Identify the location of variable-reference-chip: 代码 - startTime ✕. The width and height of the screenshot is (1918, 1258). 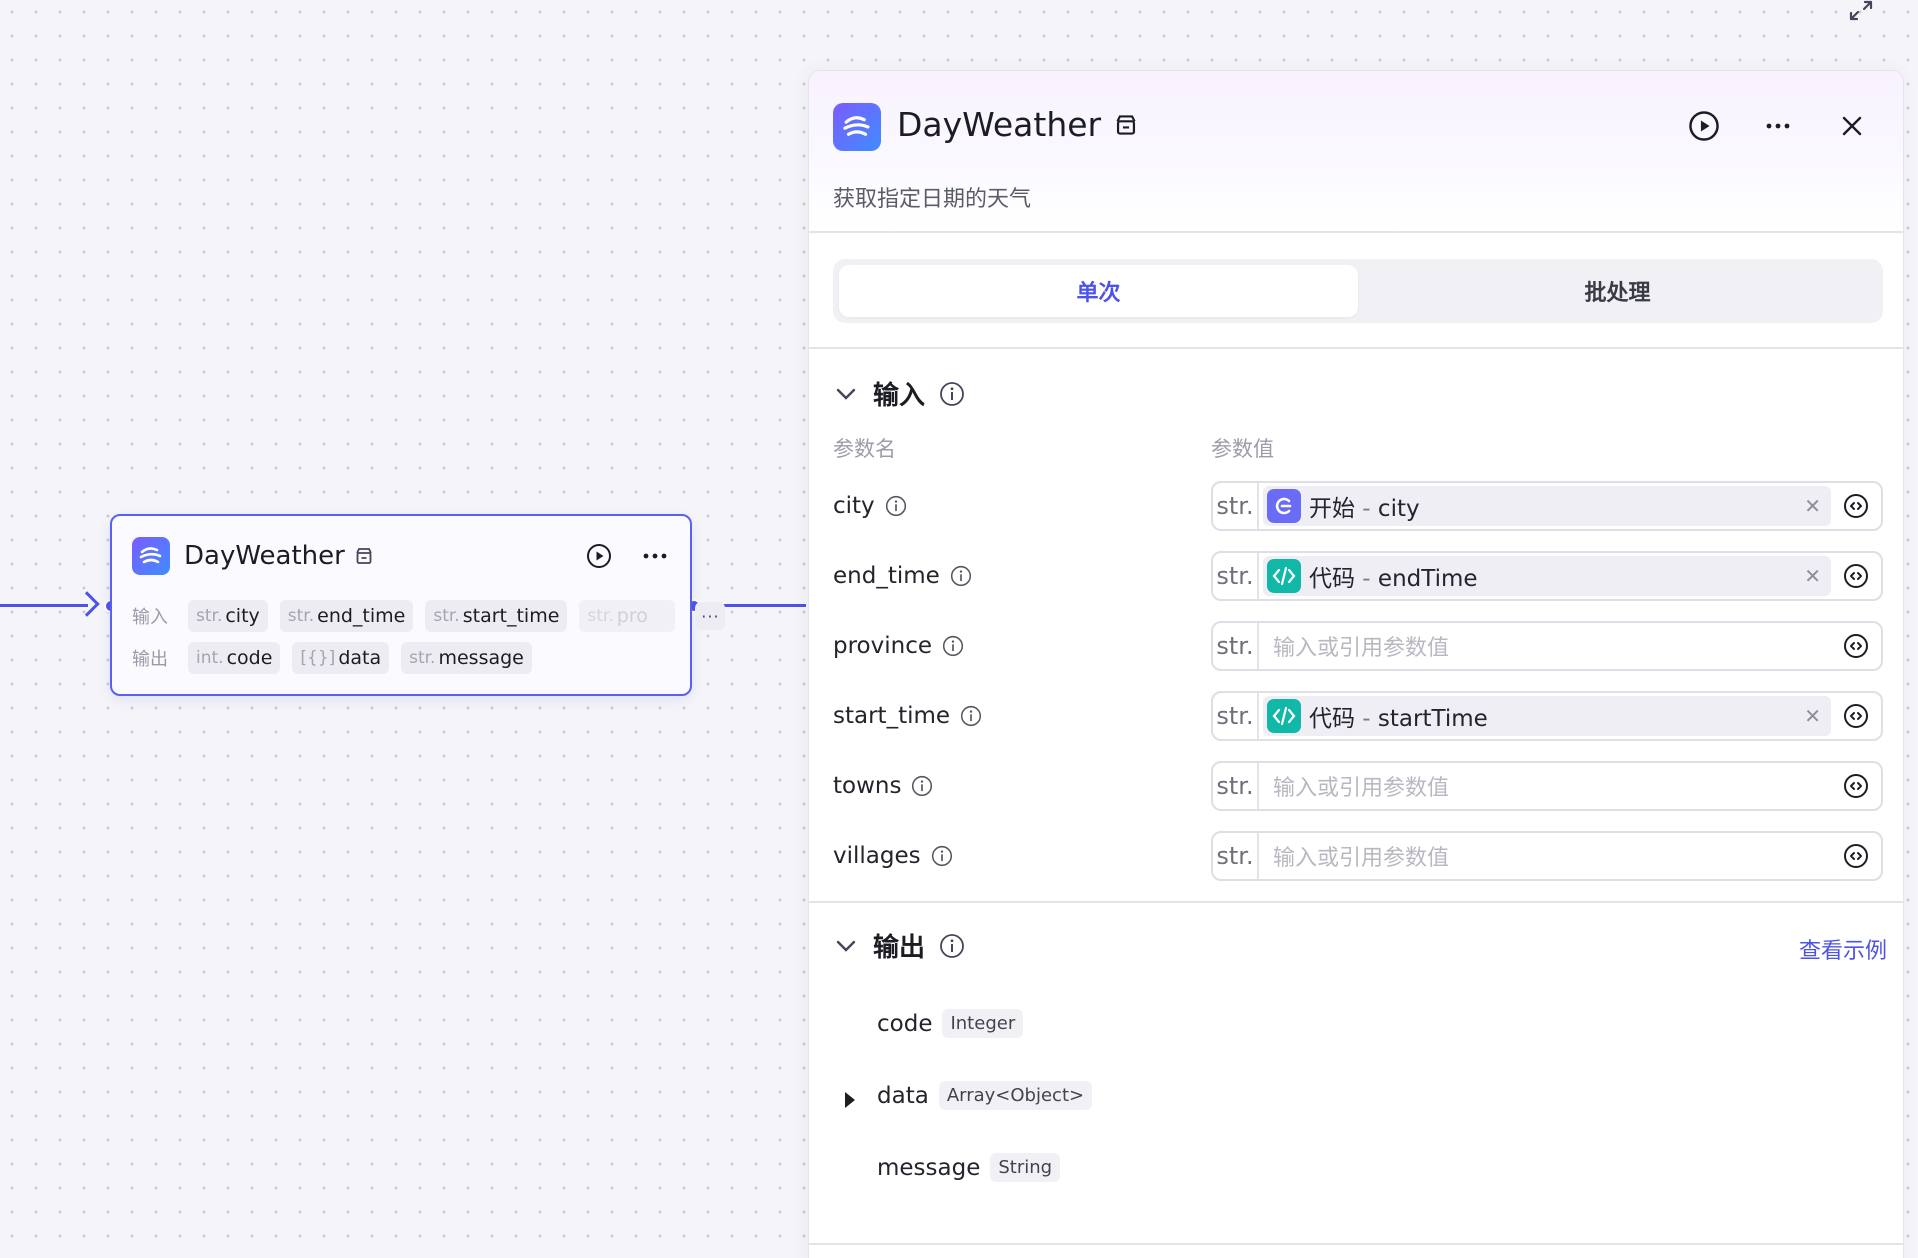
(1547, 716).